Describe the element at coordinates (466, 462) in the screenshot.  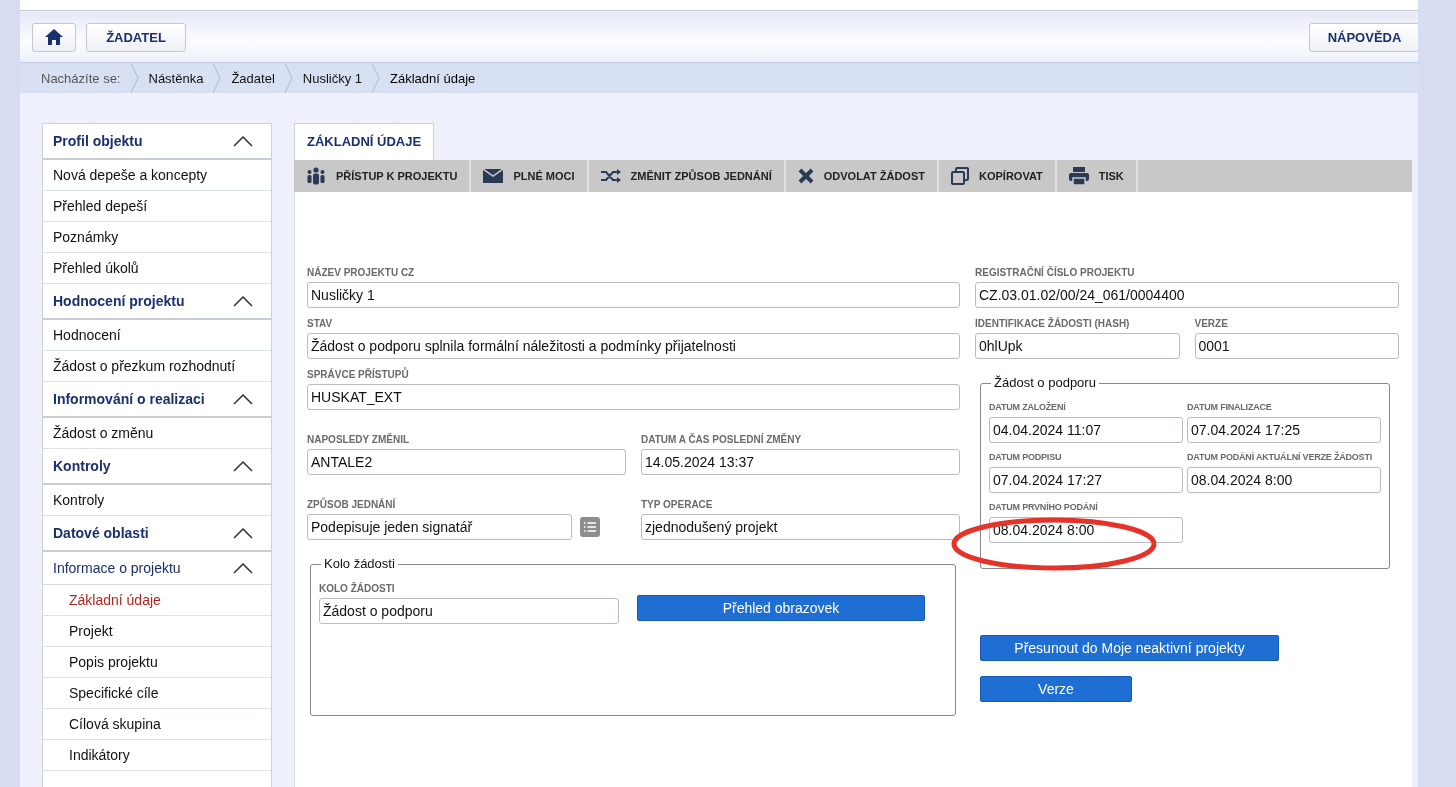
I see `input-field: ANTALE2` at that location.